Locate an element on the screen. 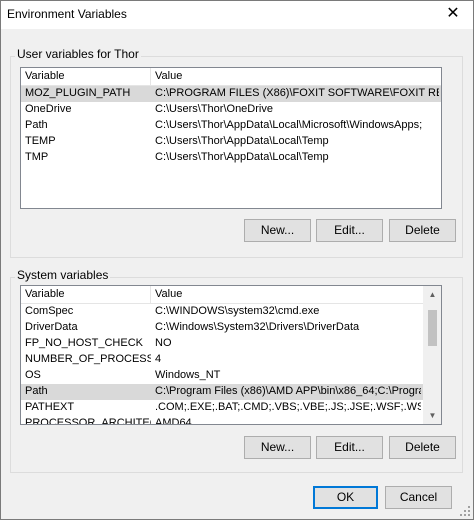 Image resolution: width=474 pixels, height=520 pixels. system-delete-button: Delete is located at coordinates (422, 447).